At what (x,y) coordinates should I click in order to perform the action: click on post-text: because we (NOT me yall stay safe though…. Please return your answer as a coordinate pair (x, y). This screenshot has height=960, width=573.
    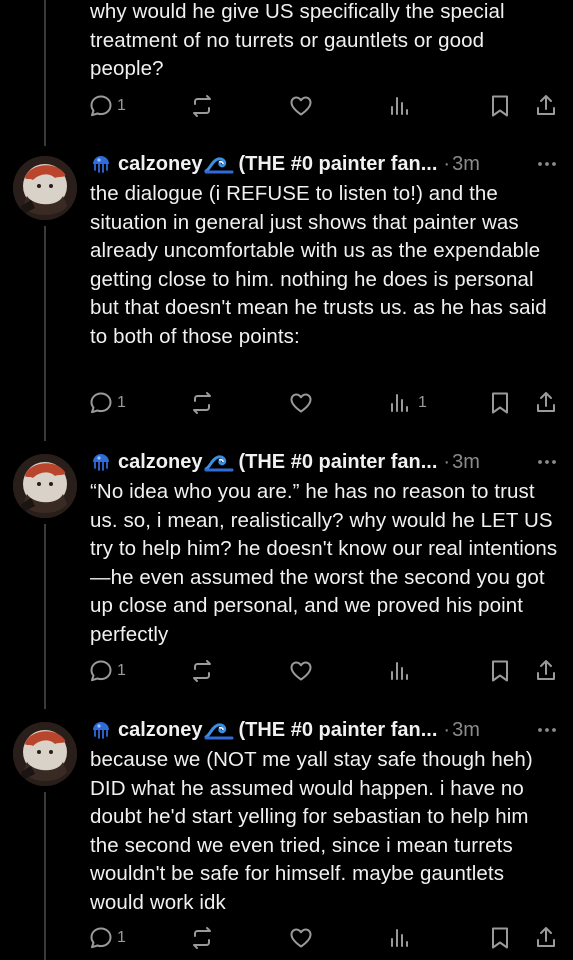
    Looking at the image, I should click on (311, 831).